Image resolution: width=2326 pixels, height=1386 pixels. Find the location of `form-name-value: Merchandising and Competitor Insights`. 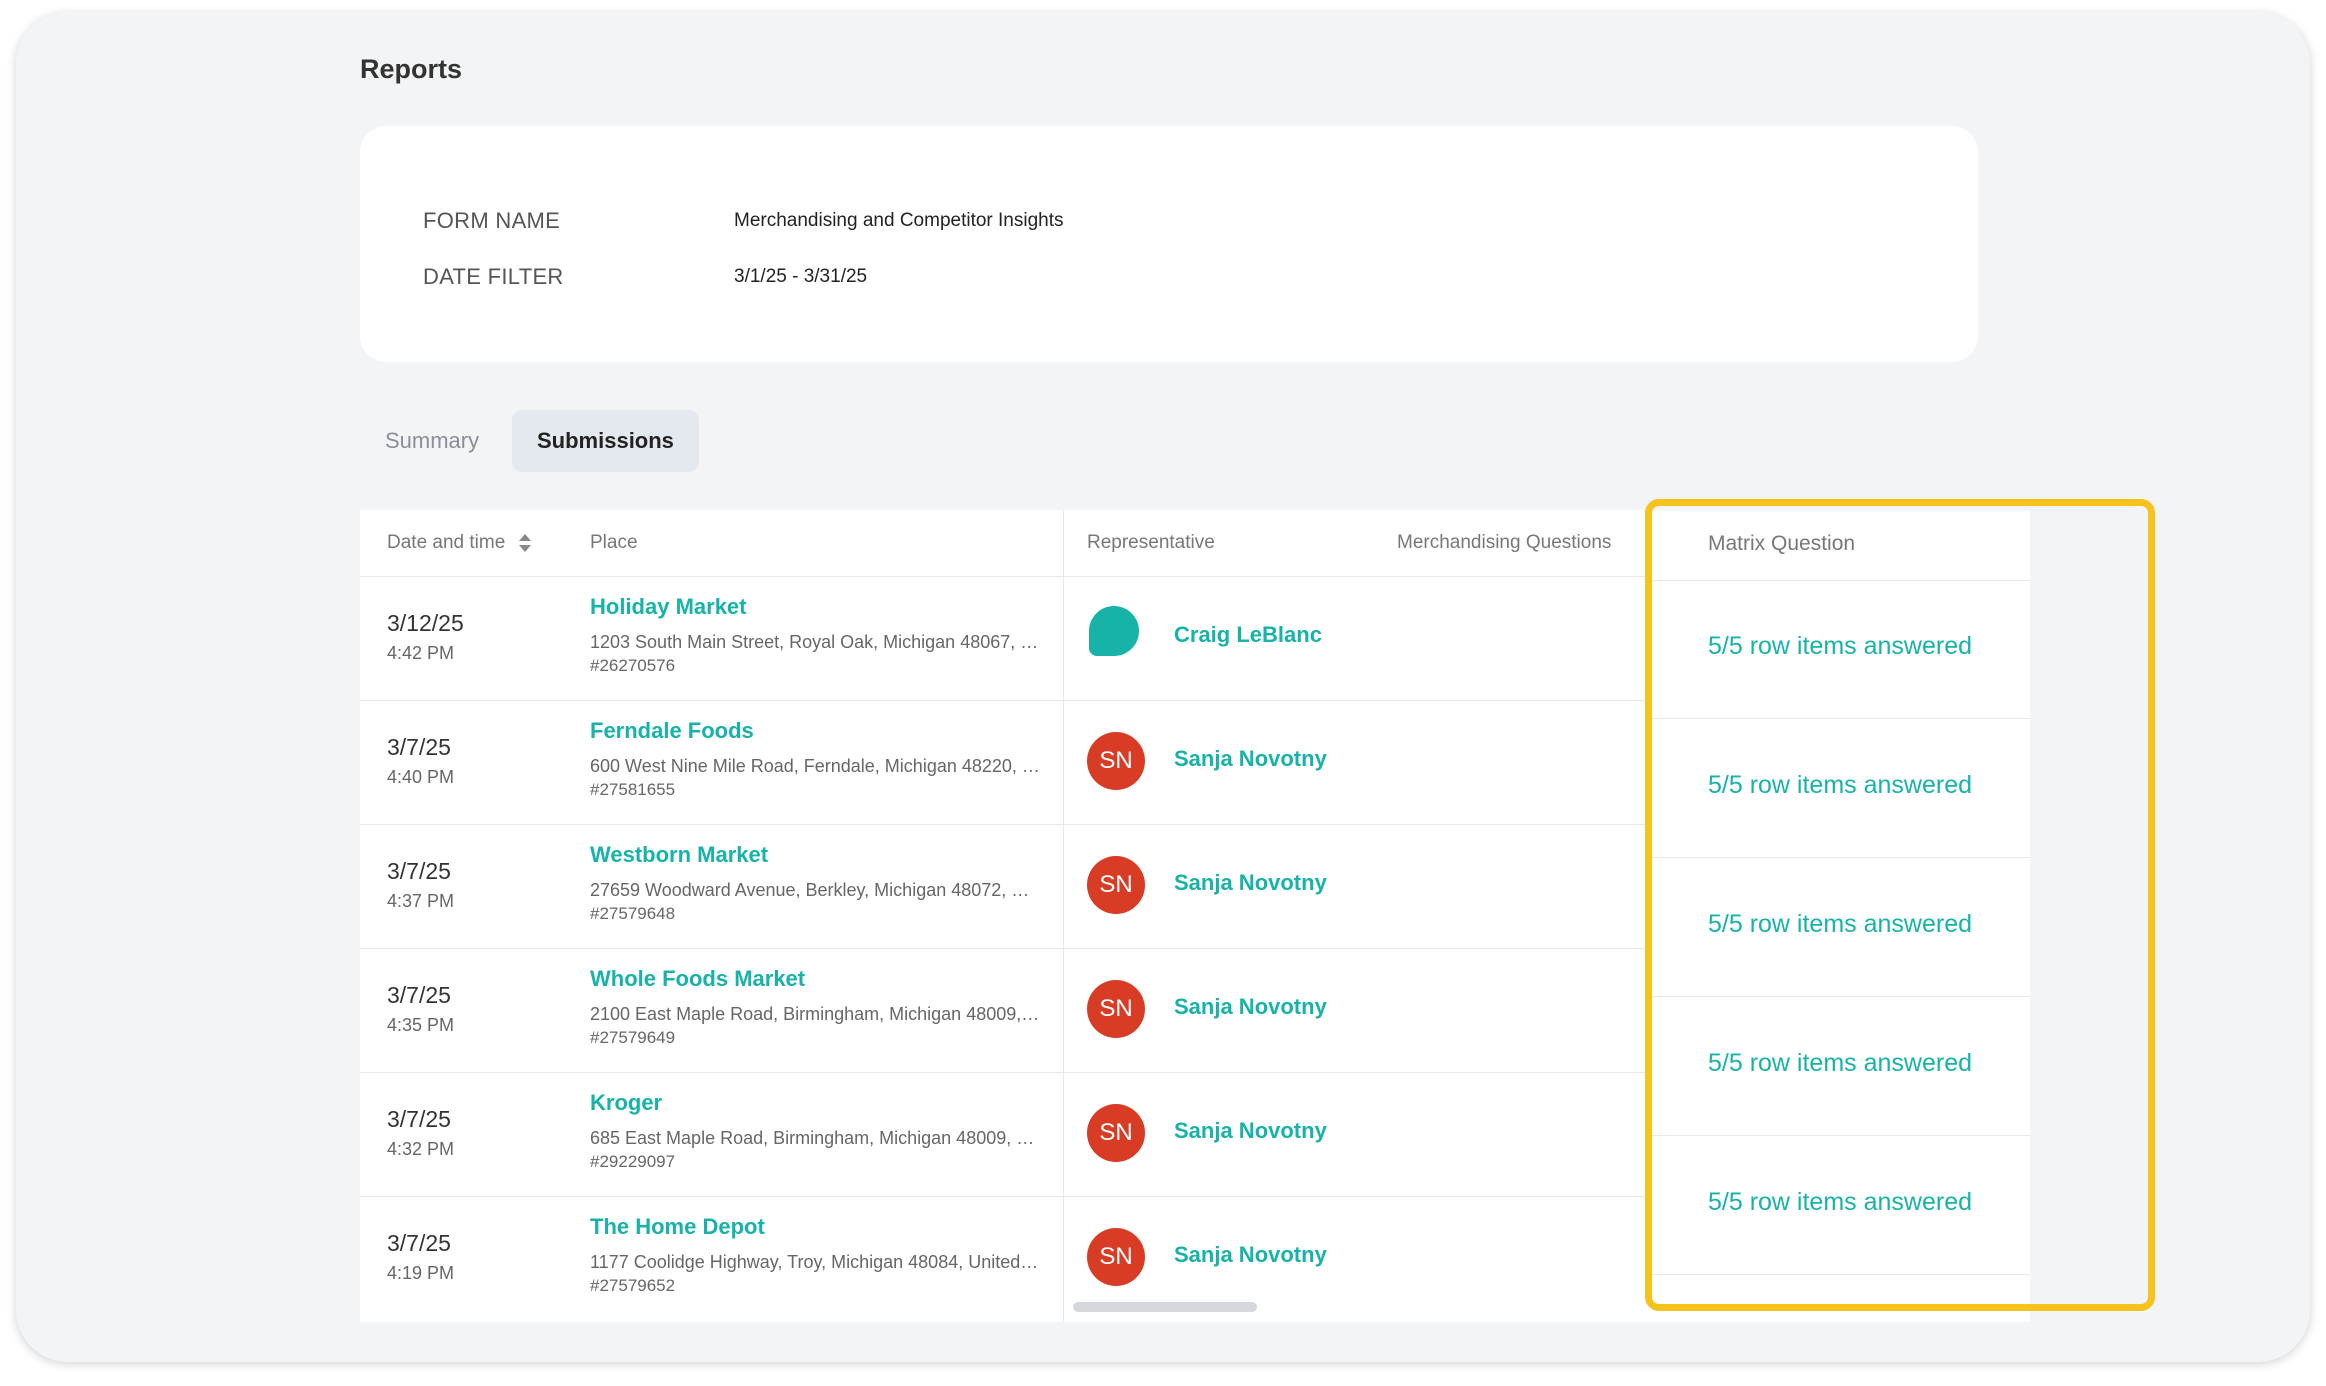

form-name-value: Merchandising and Competitor Insights is located at coordinates (899, 220).